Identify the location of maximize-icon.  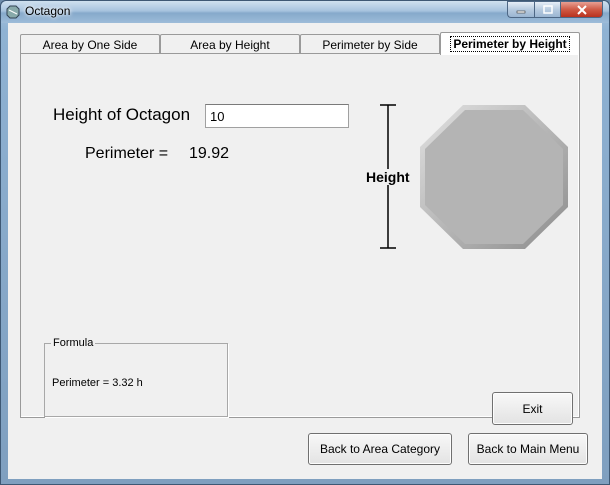
(547, 9).